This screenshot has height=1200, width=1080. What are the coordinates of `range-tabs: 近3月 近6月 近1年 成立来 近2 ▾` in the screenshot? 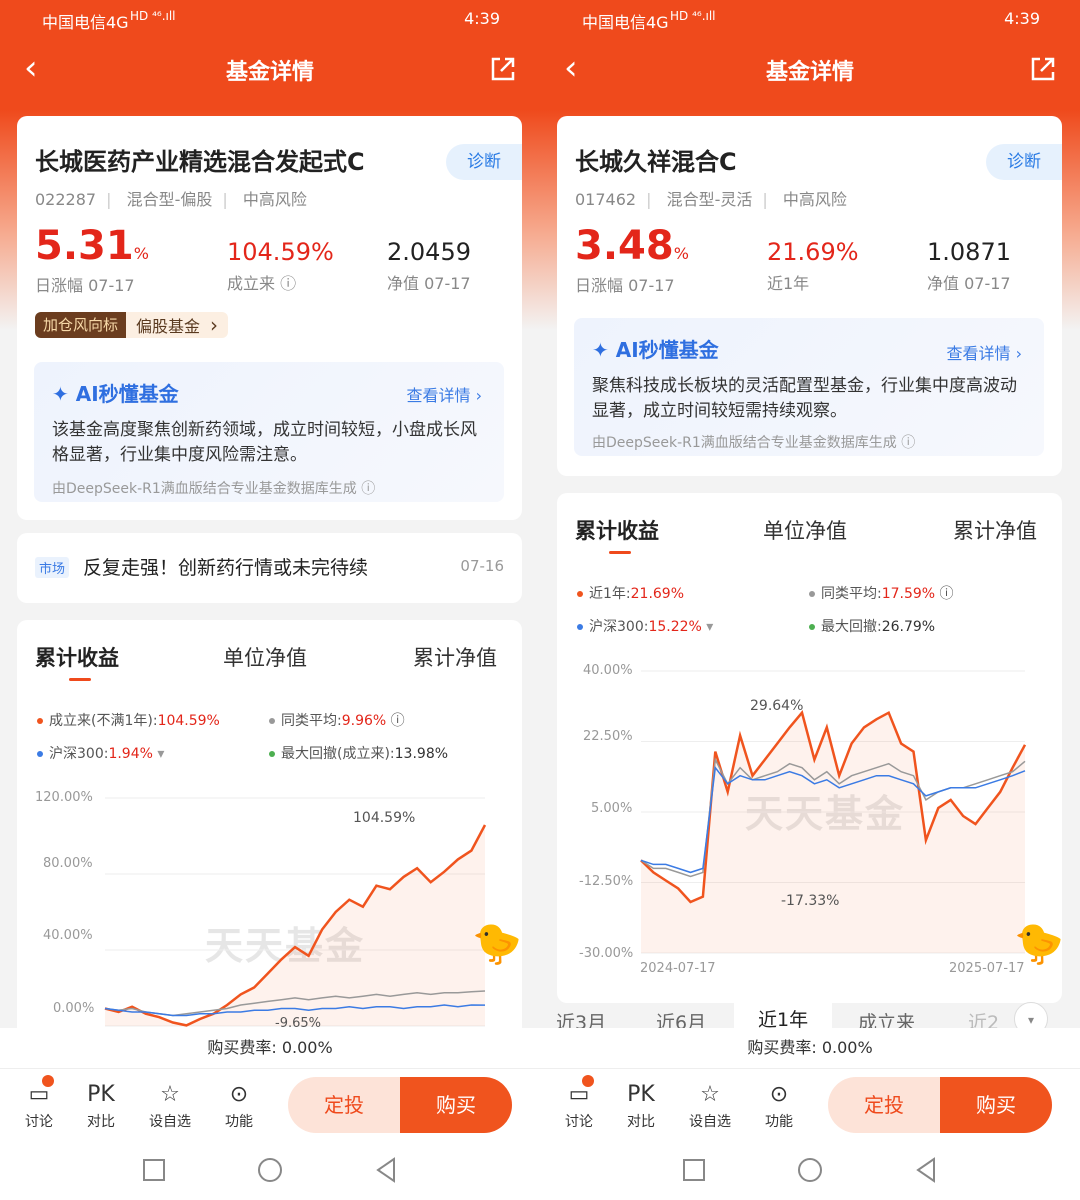 It's located at (810, 1013).